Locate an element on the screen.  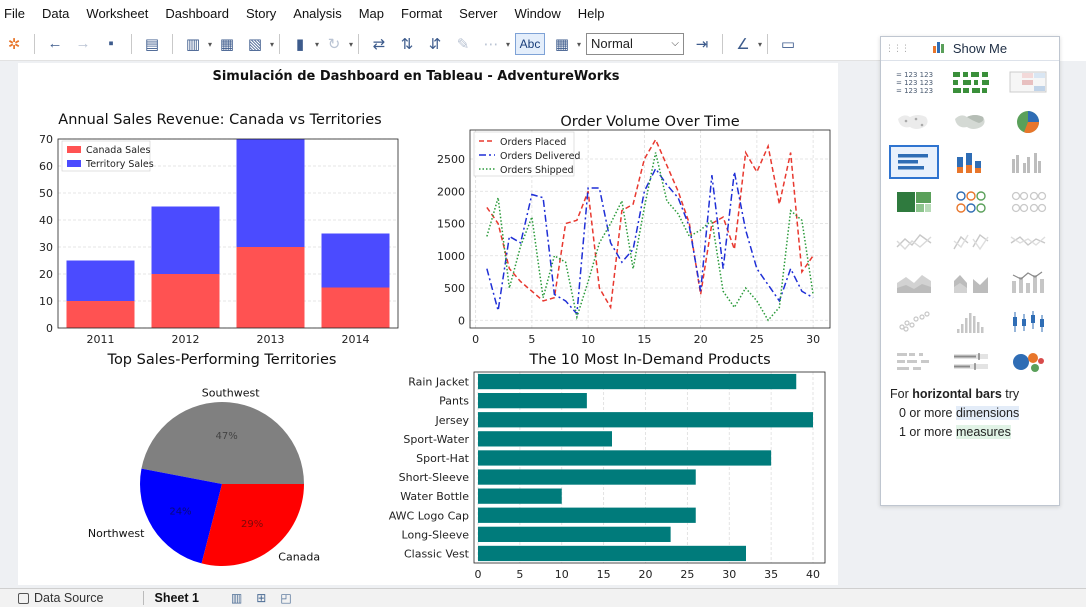
highlight-icon: ✎ is located at coordinates (463, 44).